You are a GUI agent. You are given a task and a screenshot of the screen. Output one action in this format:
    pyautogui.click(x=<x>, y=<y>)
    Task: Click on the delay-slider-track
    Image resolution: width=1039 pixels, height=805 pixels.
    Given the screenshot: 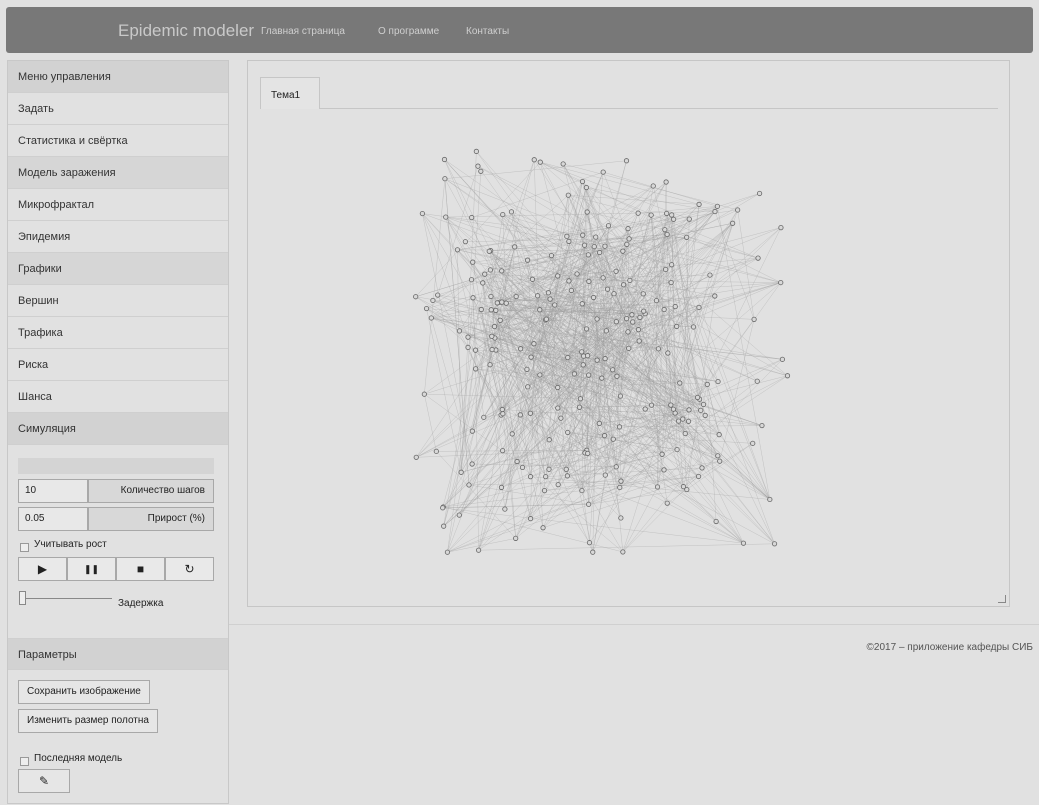 What is the action you would take?
    pyautogui.click(x=67, y=598)
    